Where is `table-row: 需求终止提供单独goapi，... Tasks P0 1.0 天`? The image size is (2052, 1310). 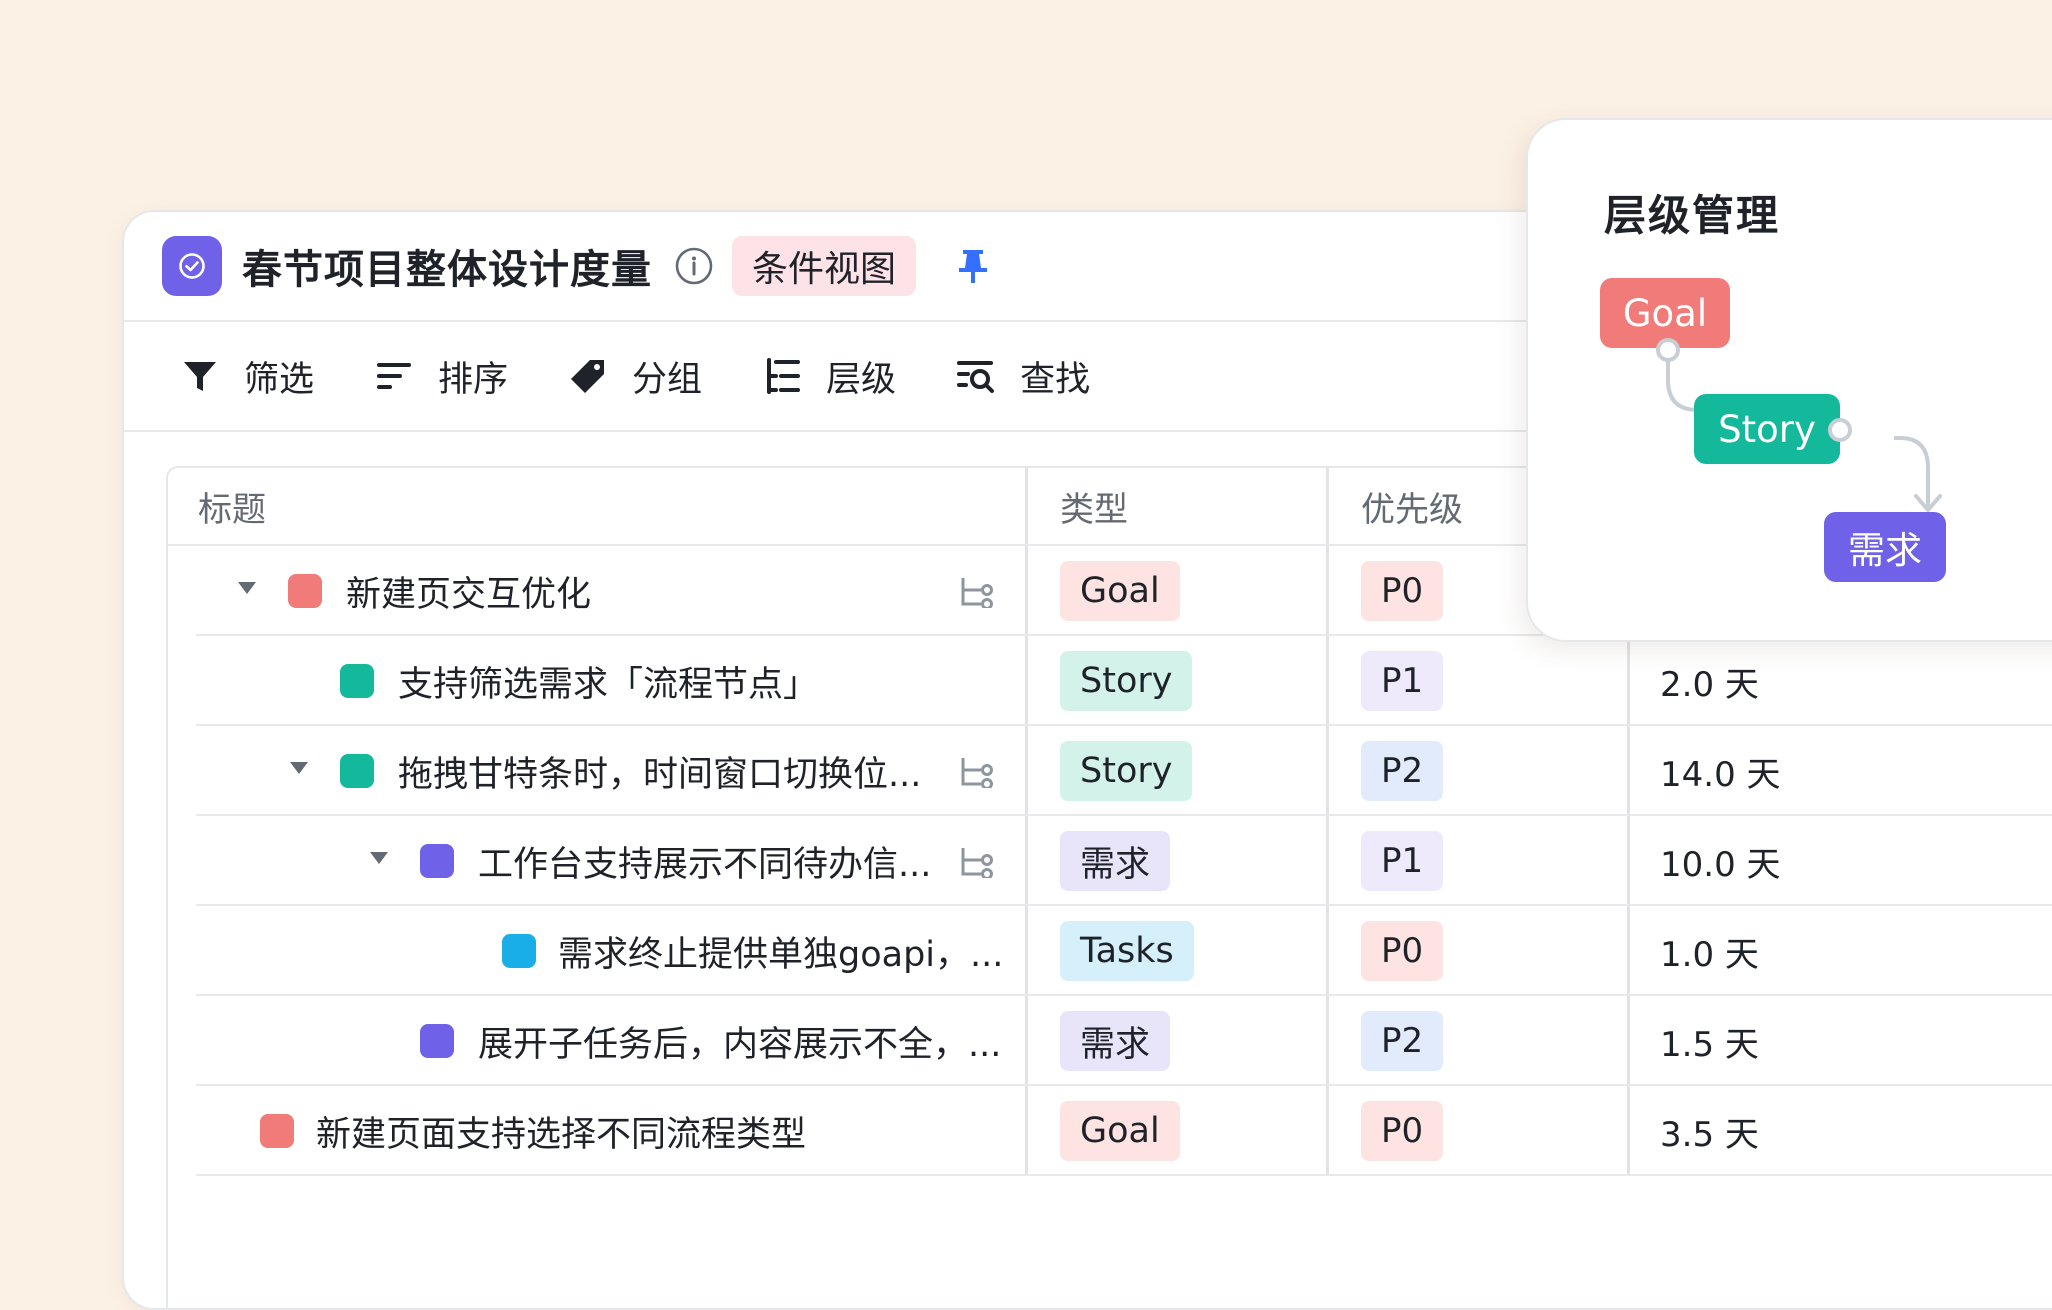 table-row: 需求终止提供单独goapi，... Tasks P0 1.0 天 is located at coordinates (1110, 951).